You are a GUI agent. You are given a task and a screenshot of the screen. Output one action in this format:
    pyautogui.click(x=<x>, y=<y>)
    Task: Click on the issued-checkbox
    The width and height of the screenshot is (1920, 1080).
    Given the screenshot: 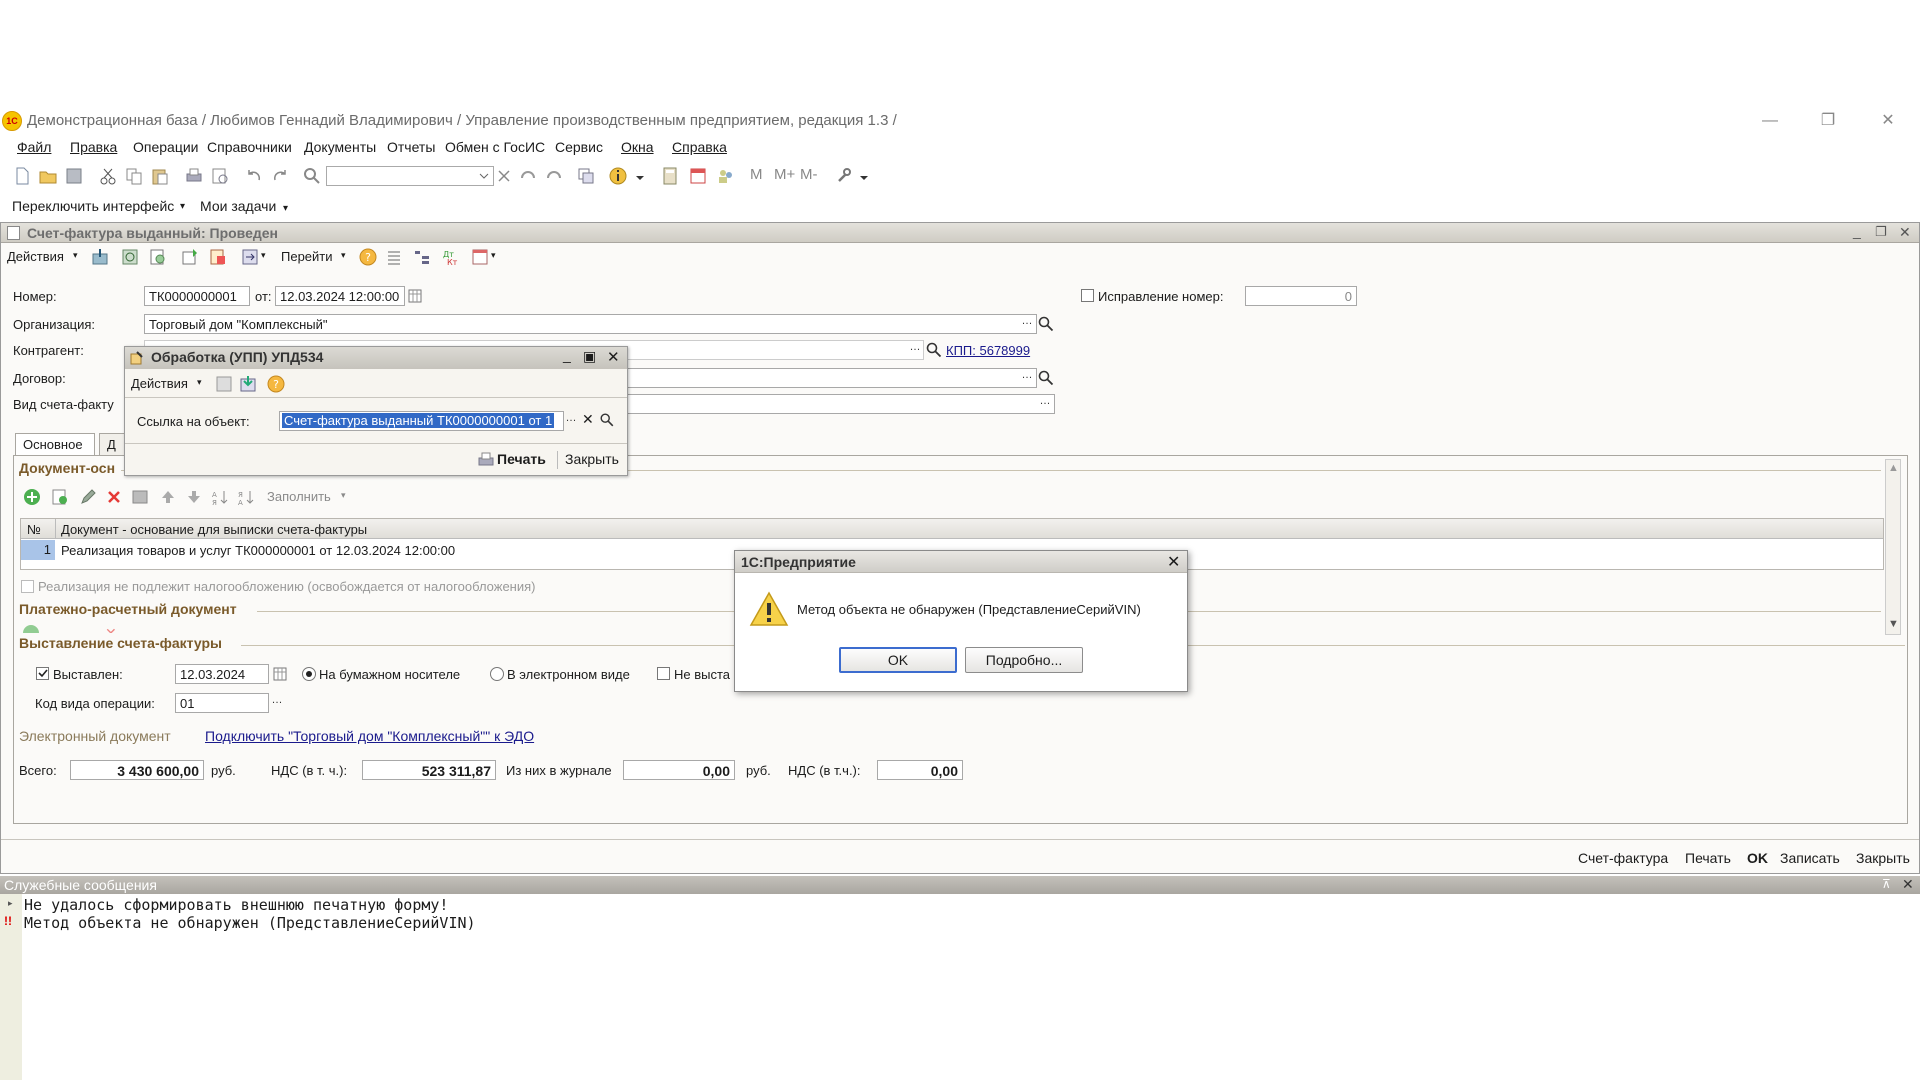 What is the action you would take?
    pyautogui.click(x=42, y=673)
    